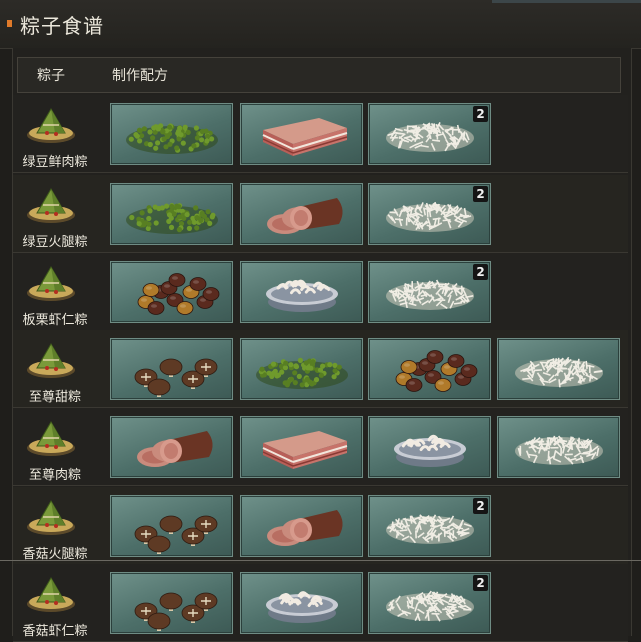  I want to click on title-marker, so click(9, 23).